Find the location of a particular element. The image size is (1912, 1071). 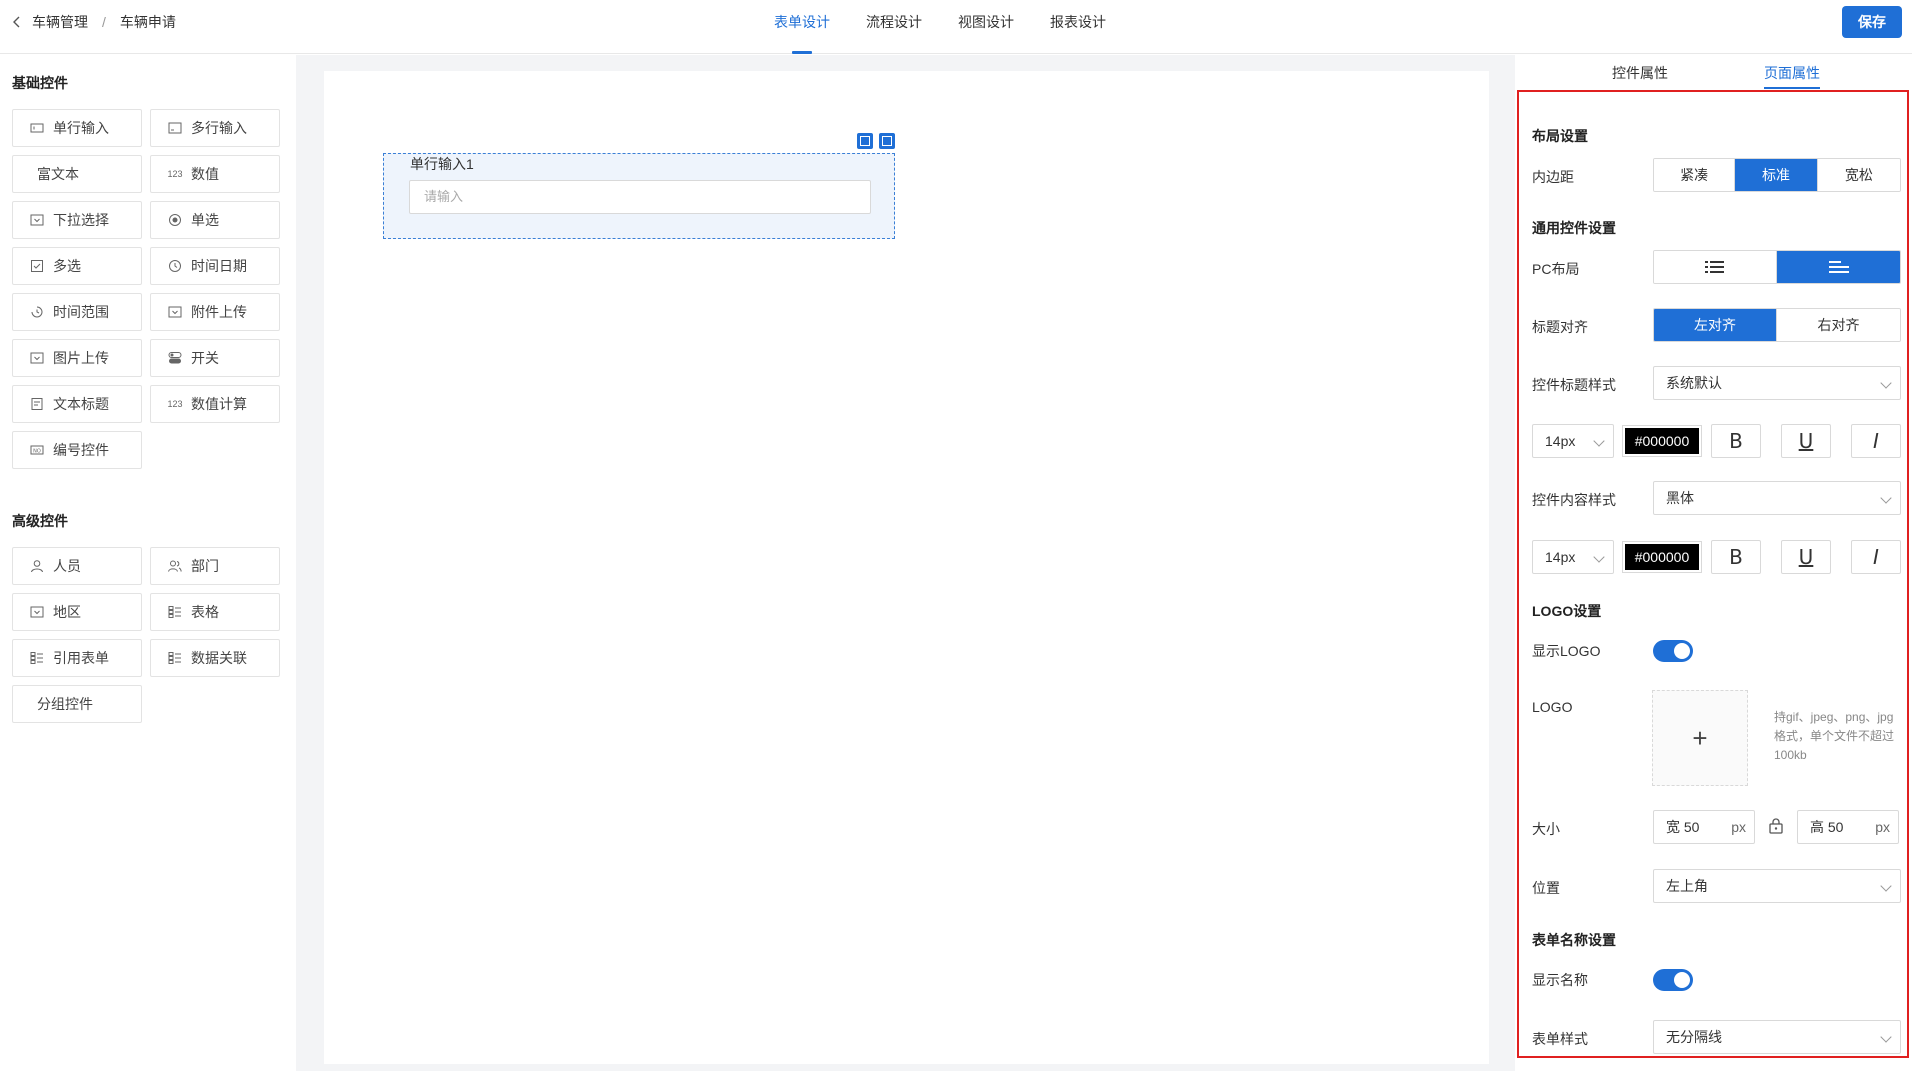

department-icon is located at coordinates (175, 566).